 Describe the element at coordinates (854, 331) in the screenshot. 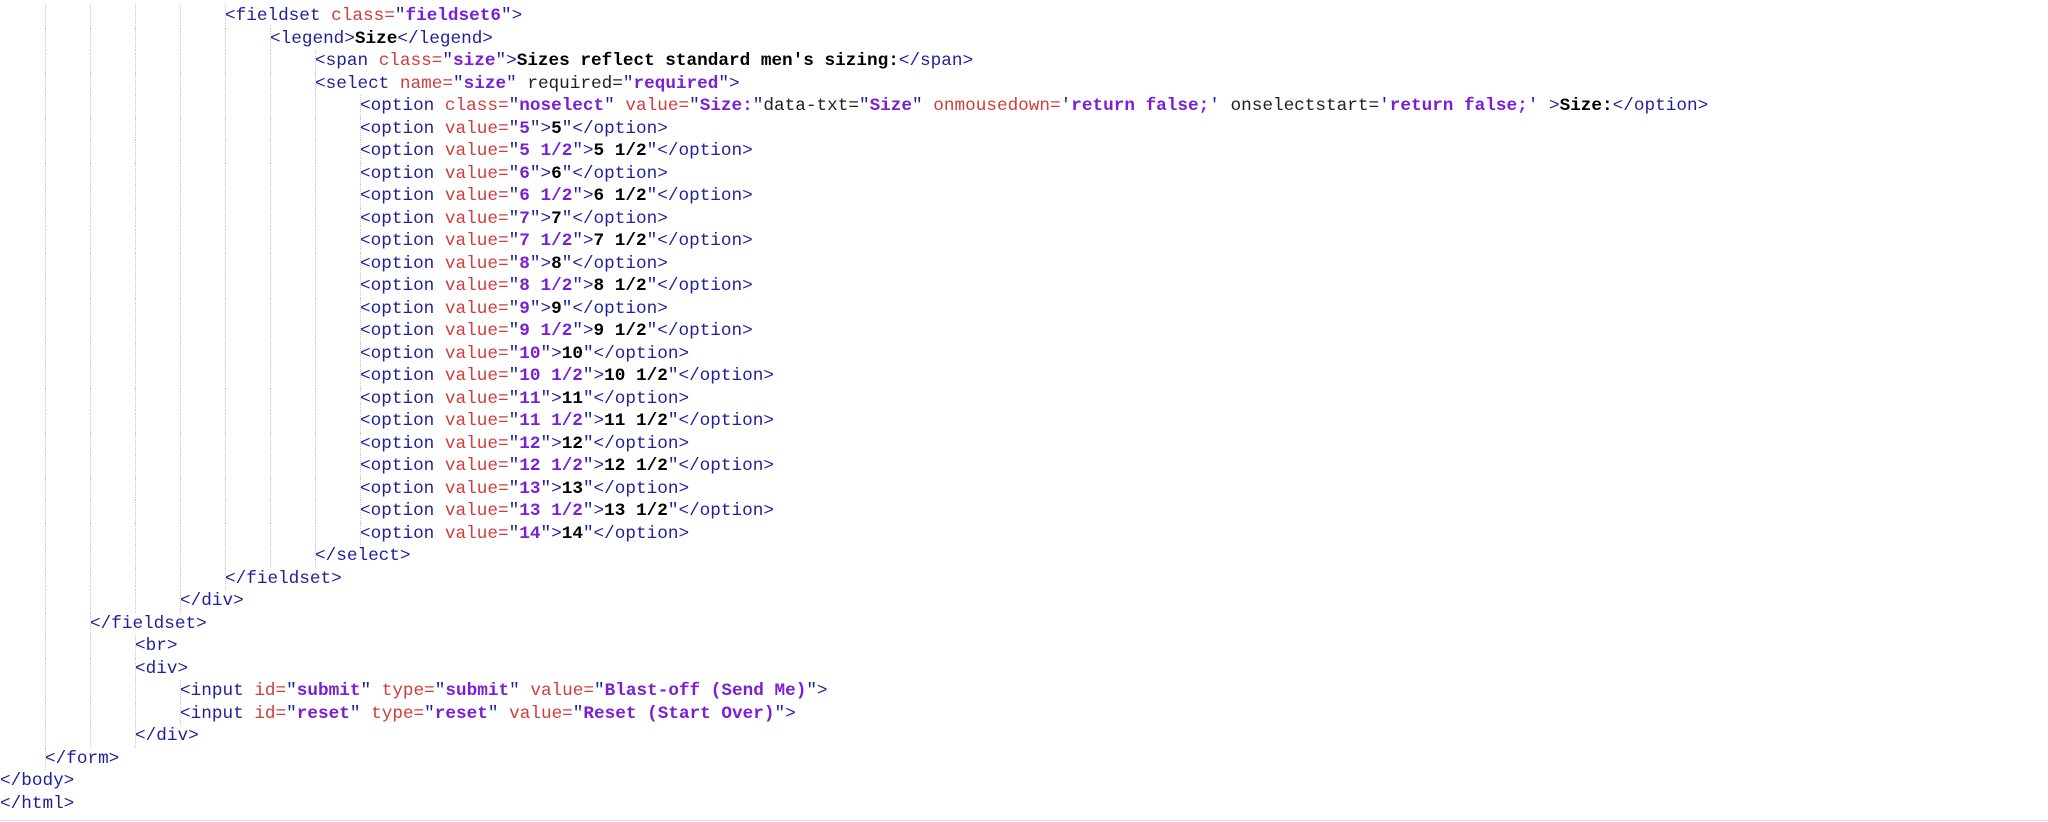

I see `code-line: <option value="9 1/2">9 1/2"</option>` at that location.